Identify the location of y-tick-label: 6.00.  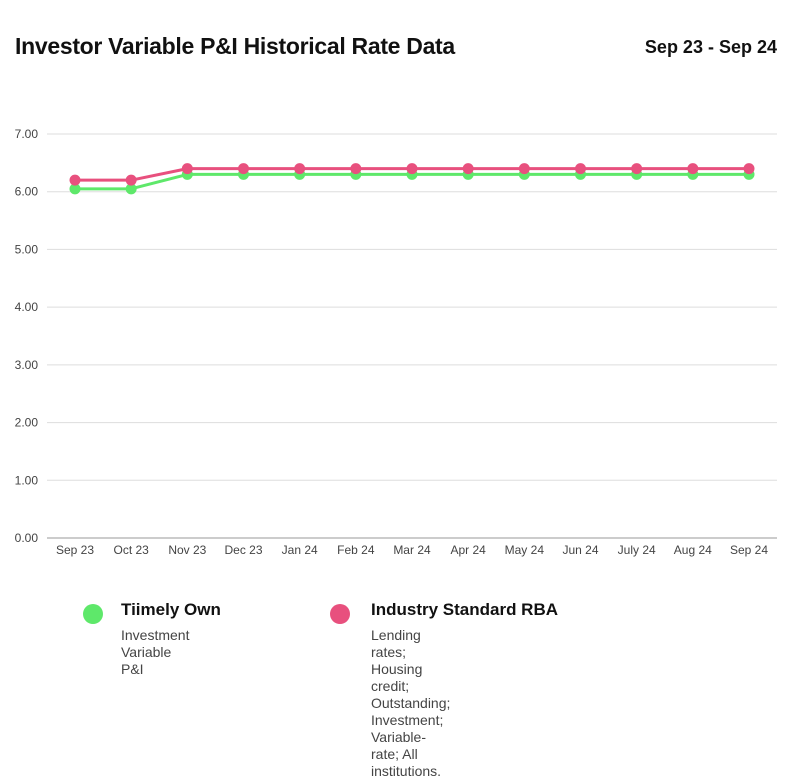
(27, 192).